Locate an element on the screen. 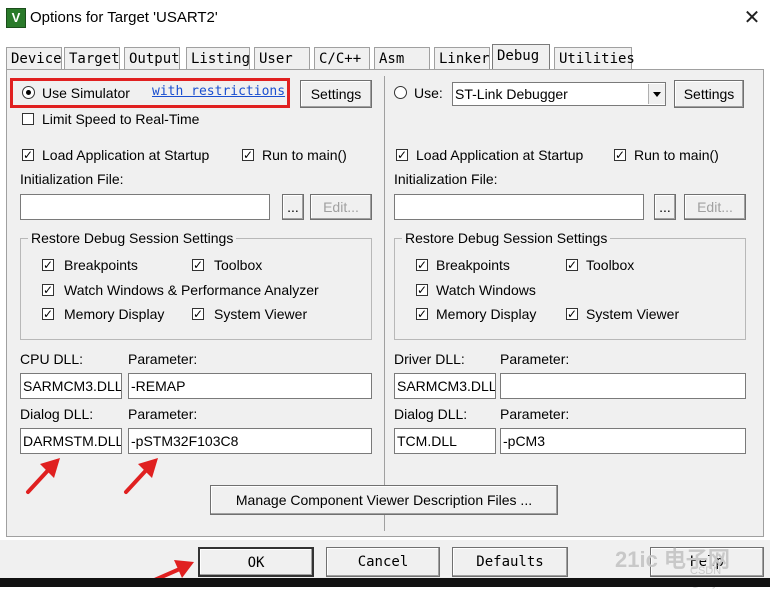 This screenshot has height=589, width=770. window-title: Options for Target 'USART2' is located at coordinates (124, 17).